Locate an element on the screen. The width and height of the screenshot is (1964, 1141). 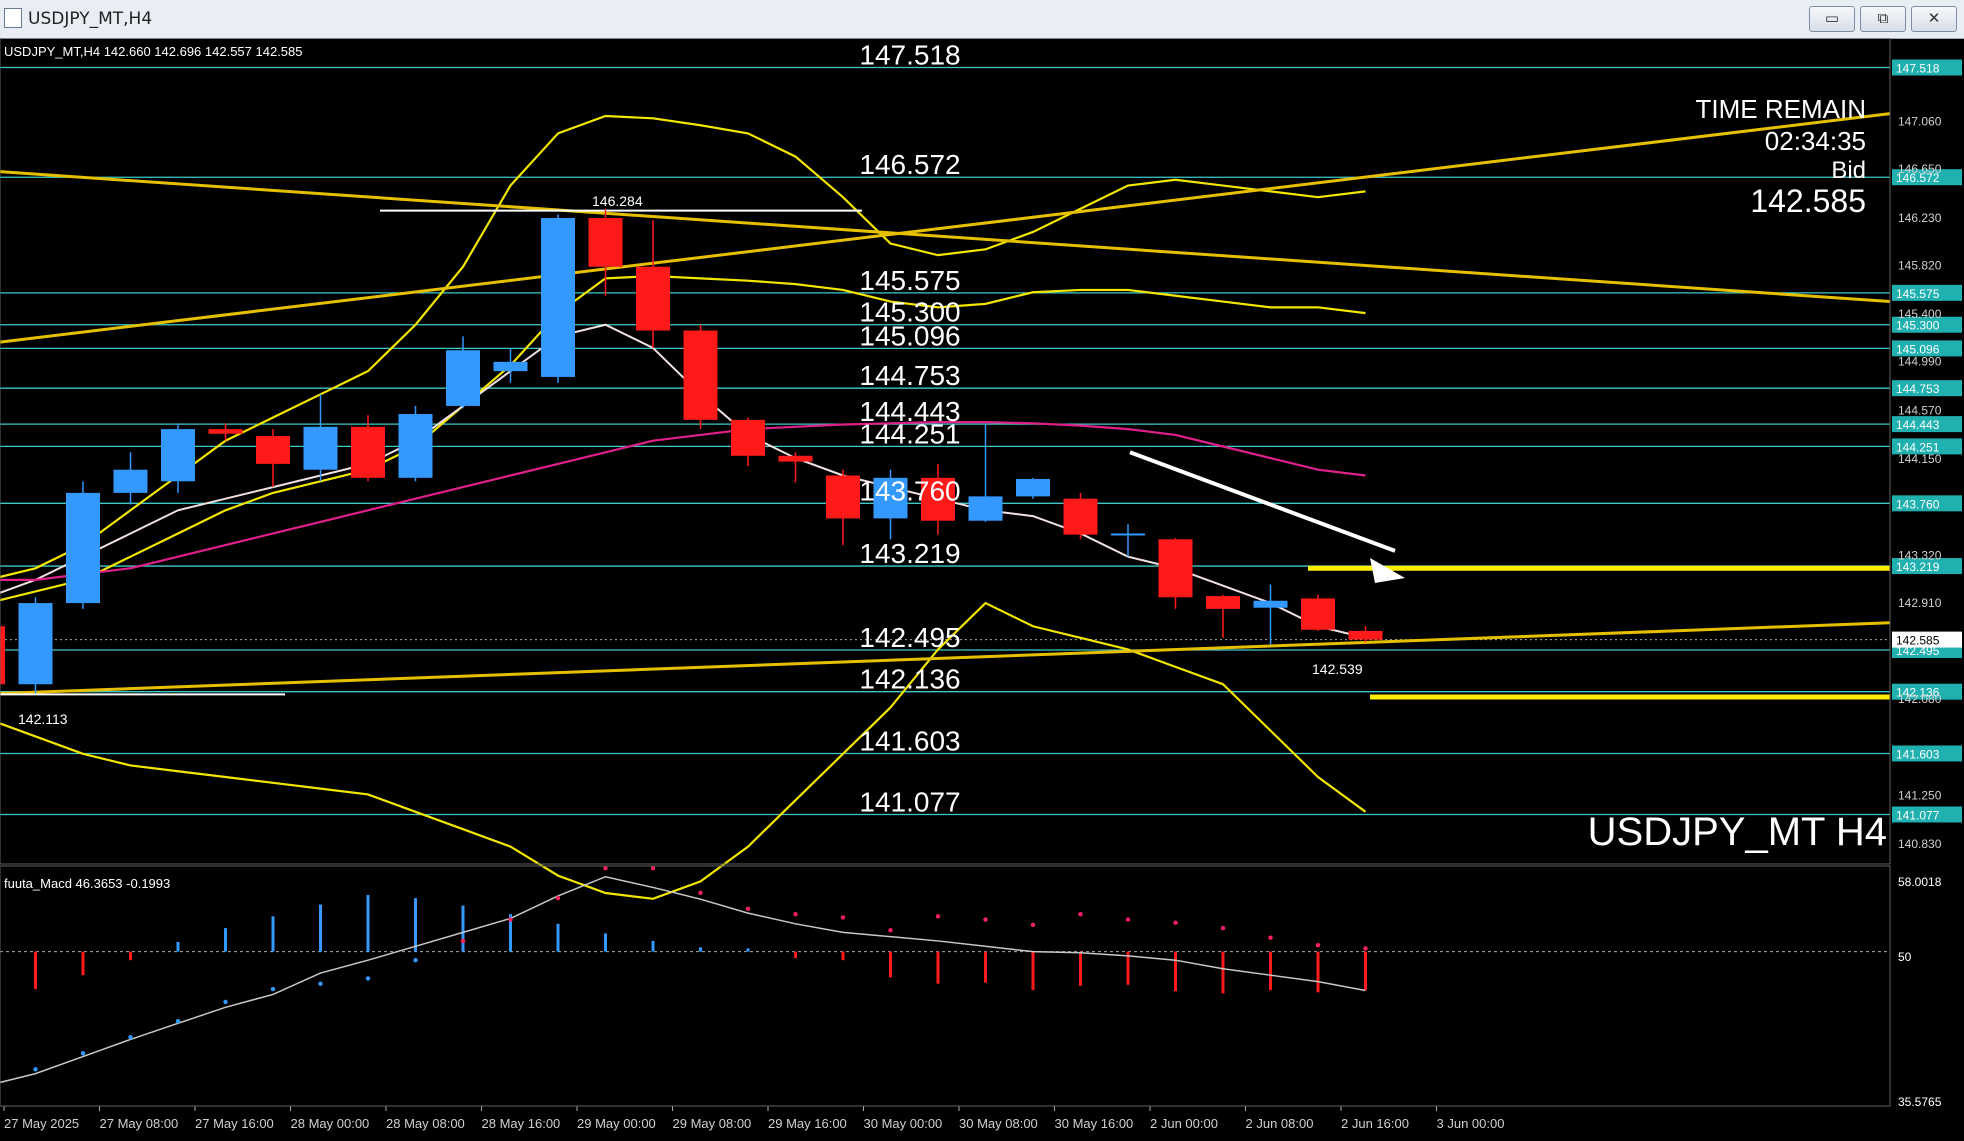
time-axis-label: 29 May 00:00 is located at coordinates (616, 1123).